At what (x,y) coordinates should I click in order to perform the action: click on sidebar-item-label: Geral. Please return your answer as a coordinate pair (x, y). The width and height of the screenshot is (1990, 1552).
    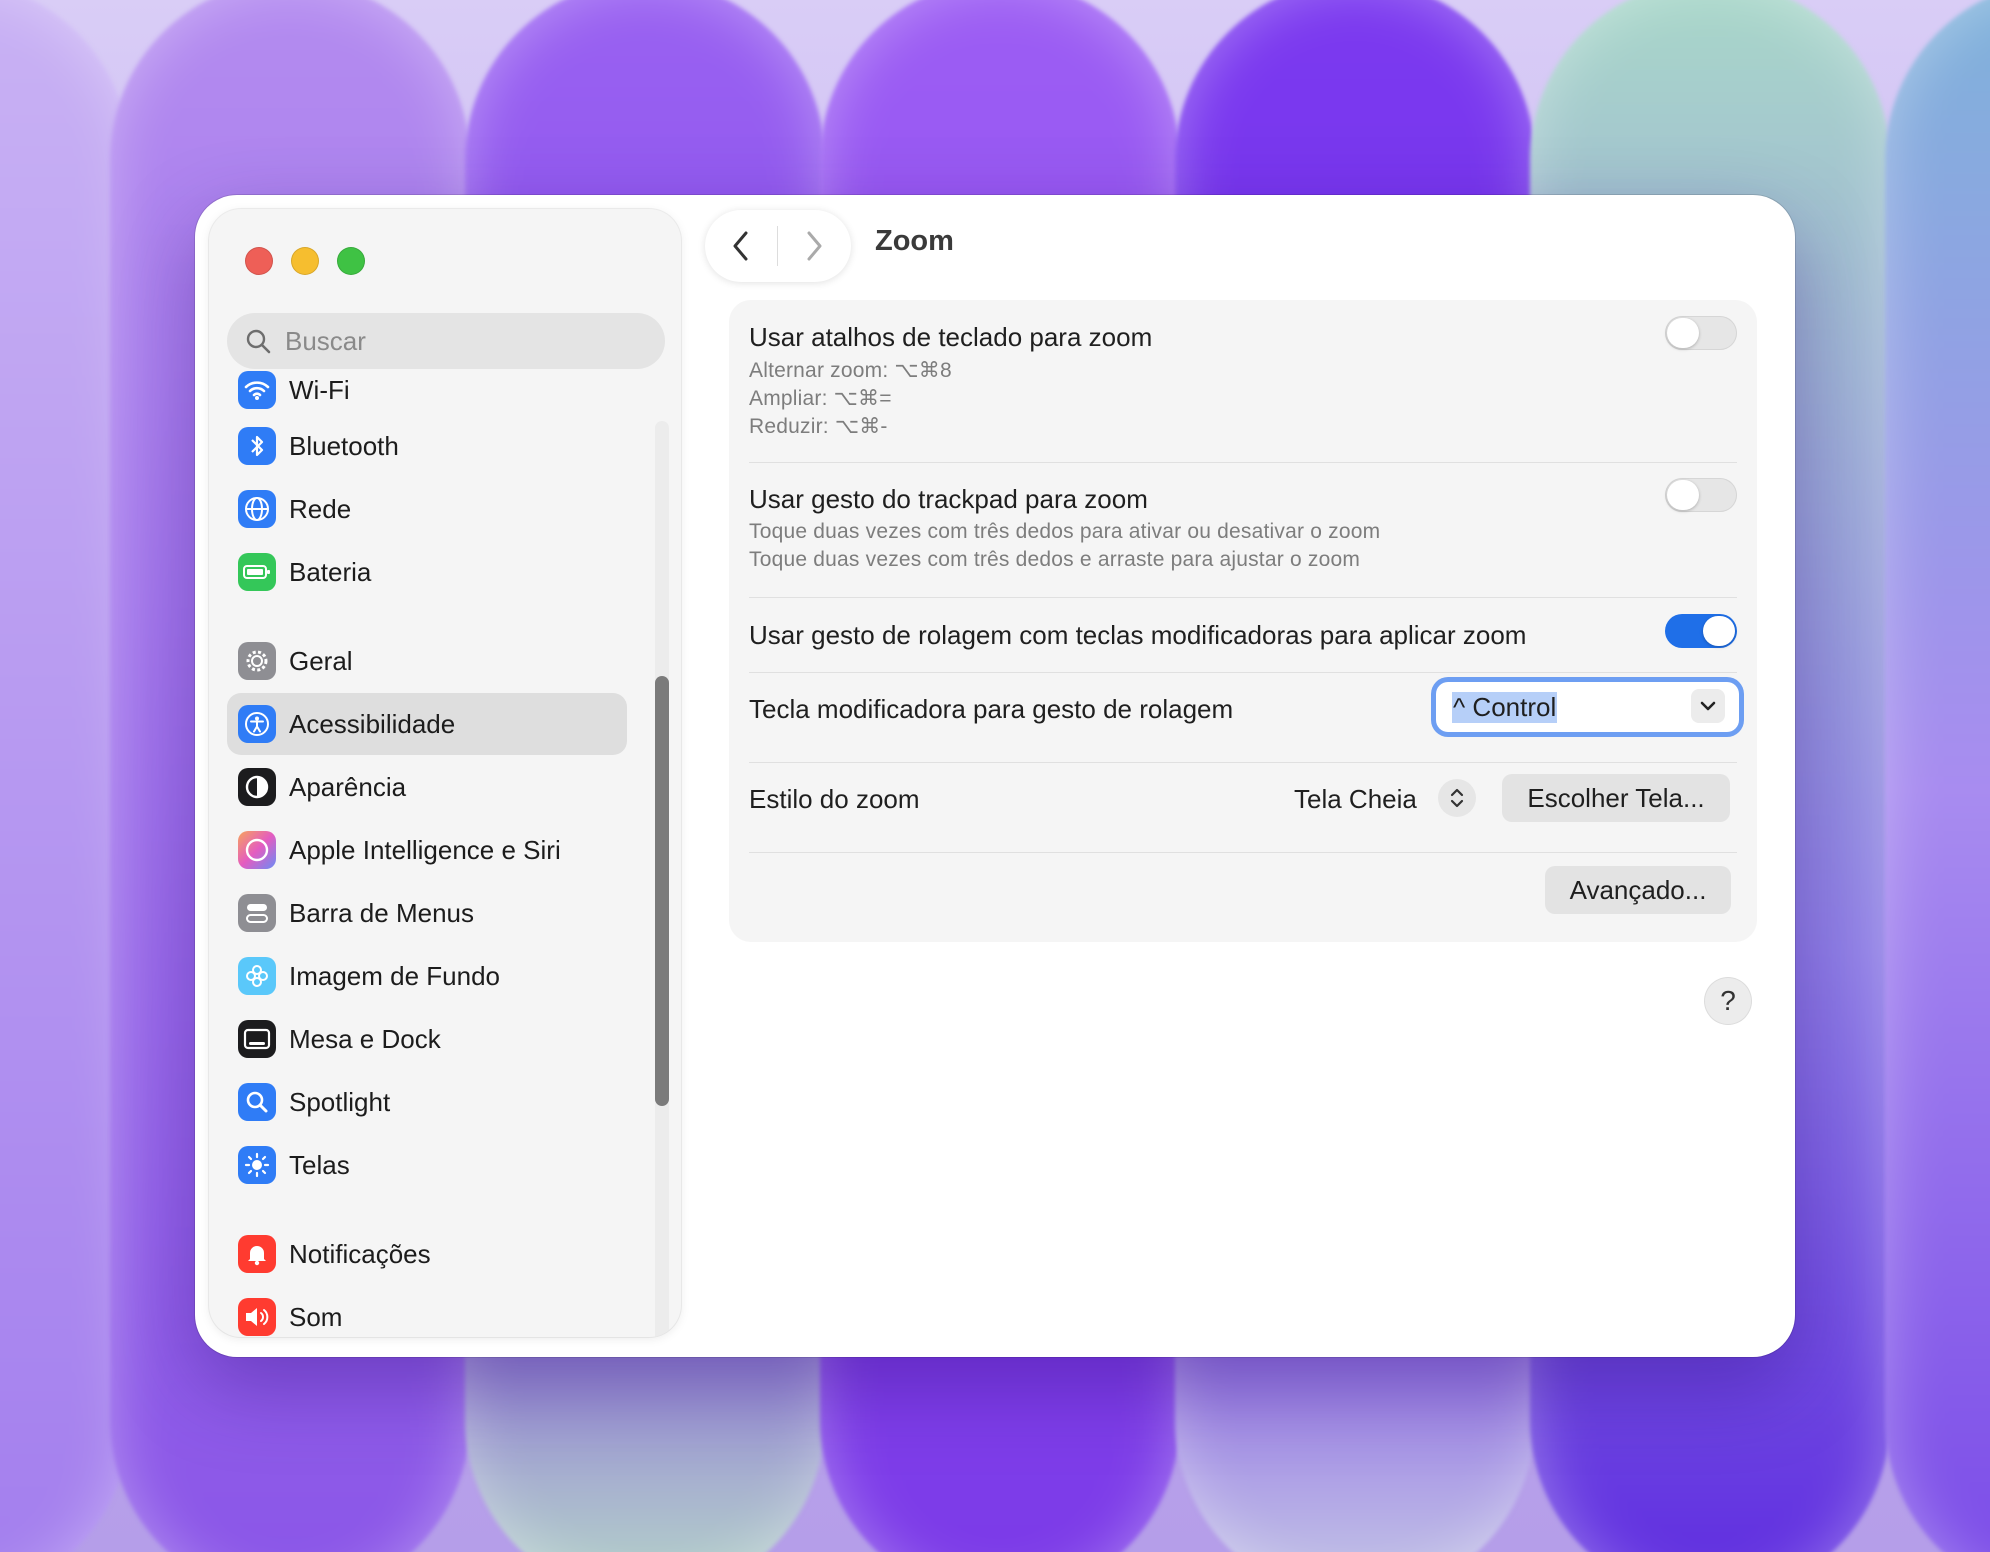
    Looking at the image, I should click on (321, 660).